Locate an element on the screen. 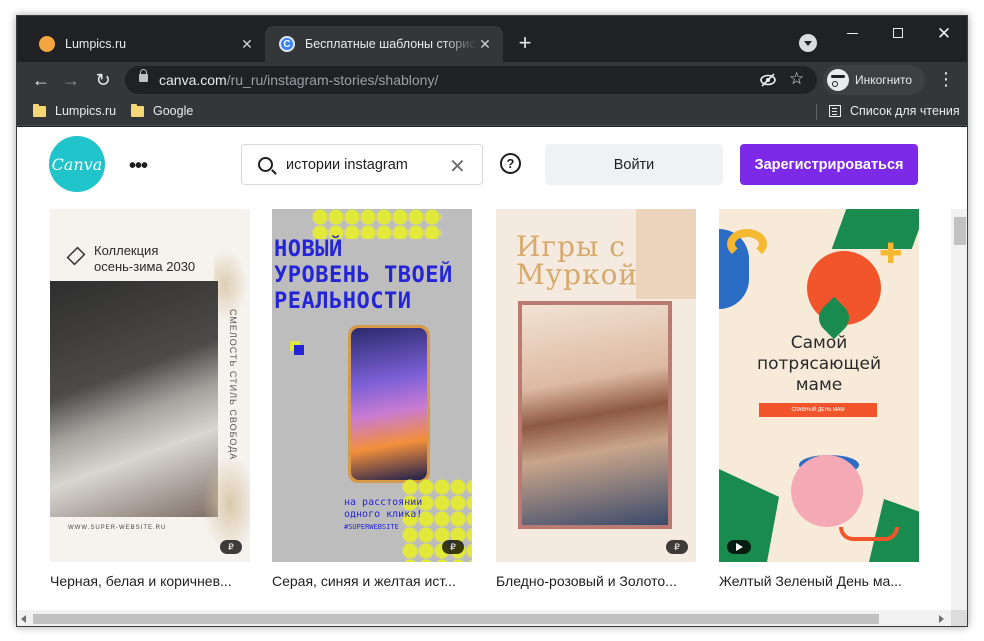  template-heading: Самой потрясающей маме is located at coordinates (819, 364).